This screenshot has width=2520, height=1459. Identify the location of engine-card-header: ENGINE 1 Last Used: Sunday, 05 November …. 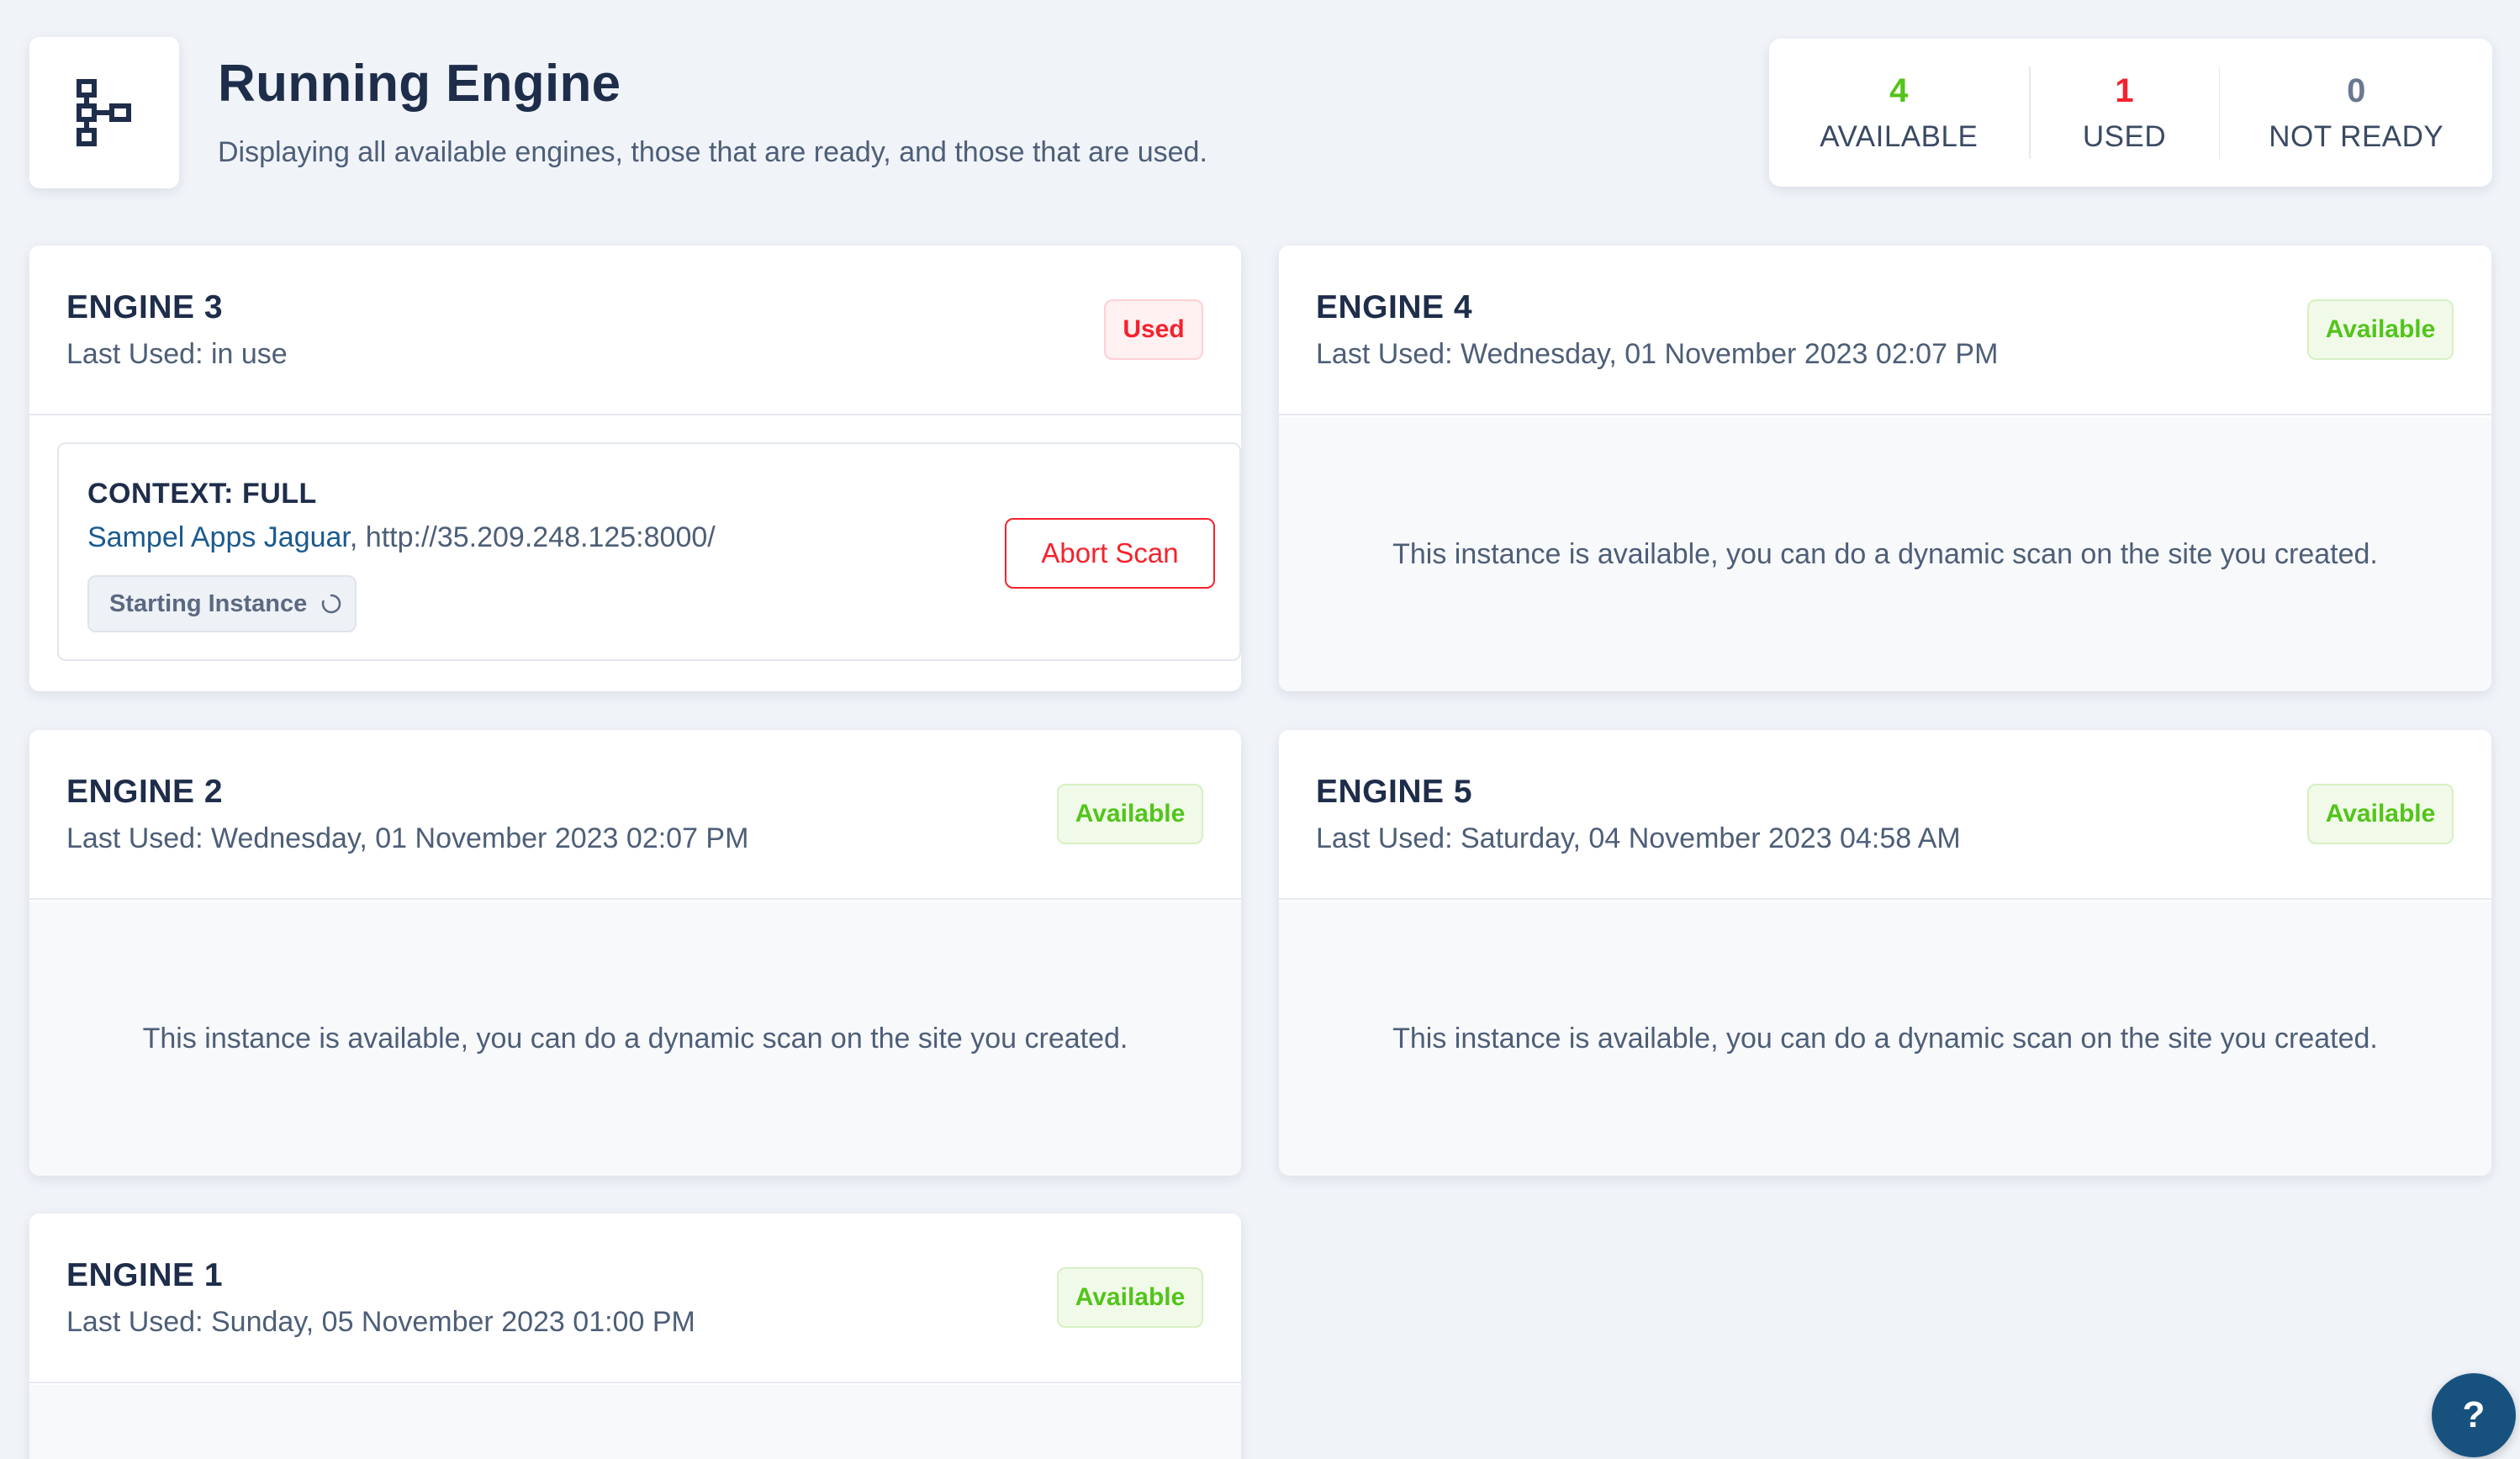
(635, 1298).